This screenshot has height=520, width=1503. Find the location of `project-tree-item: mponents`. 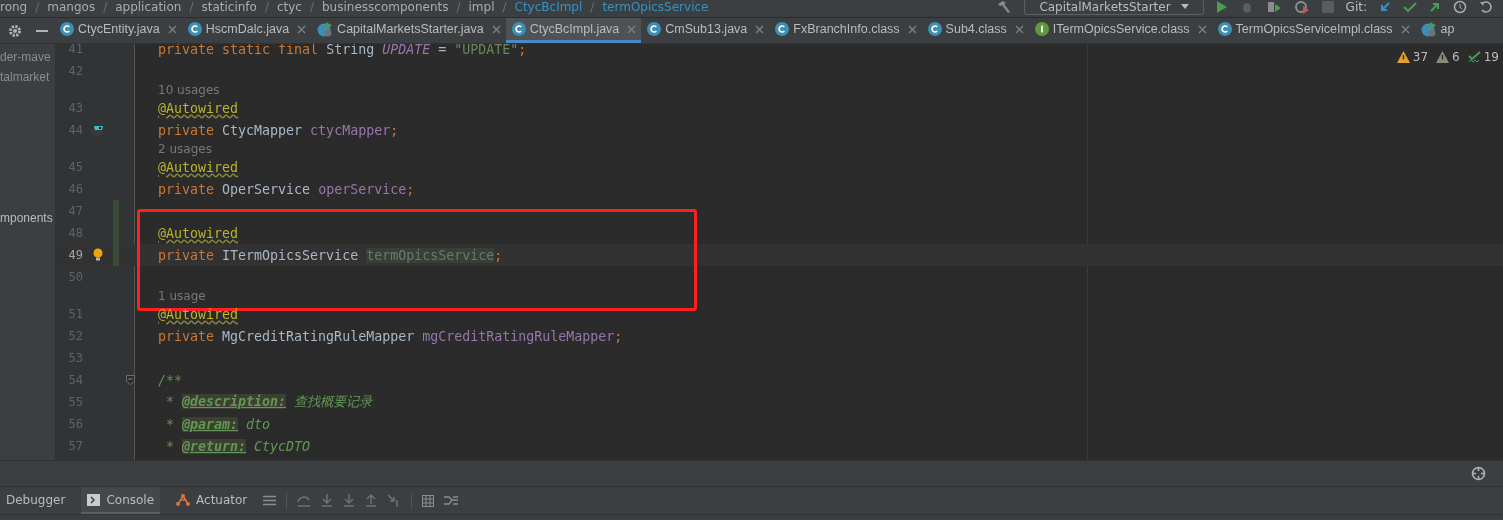

project-tree-item: mponents is located at coordinates (27, 218).